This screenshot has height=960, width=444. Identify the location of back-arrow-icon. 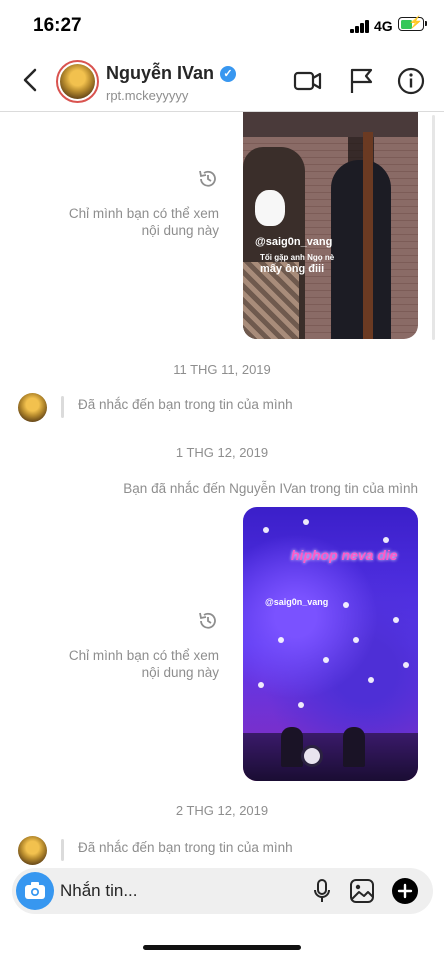
(32, 80).